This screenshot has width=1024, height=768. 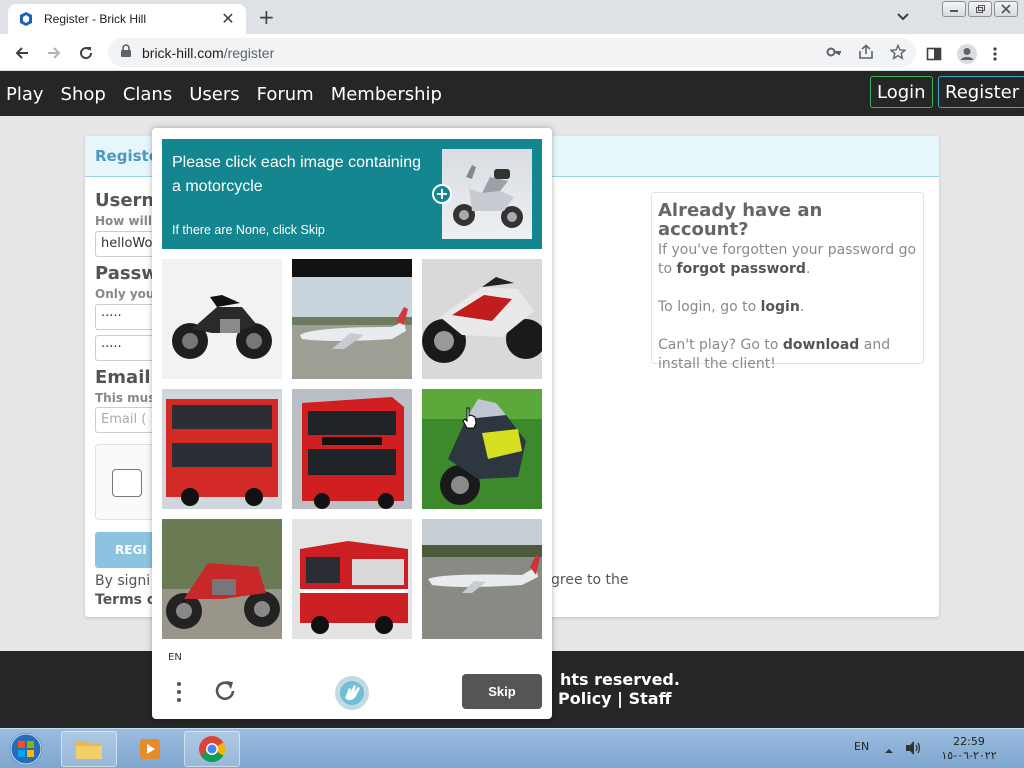 I want to click on tab-title: Register - Brick Hill, so click(x=95, y=19).